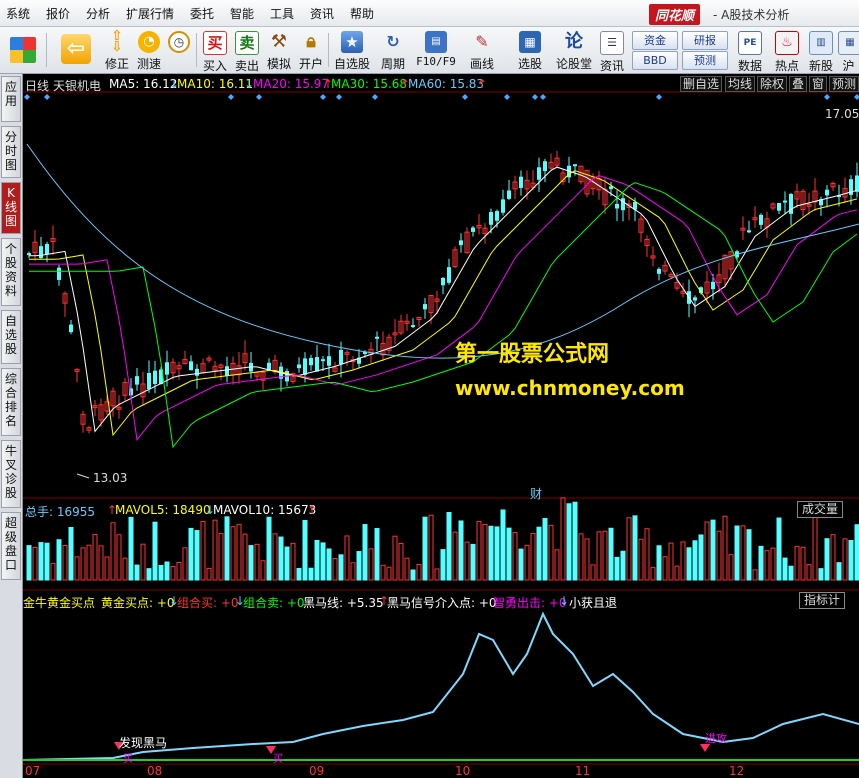 This screenshot has height=778, width=859. What do you see at coordinates (23, 50) in the screenshot?
I see `block-button` at bounding box center [23, 50].